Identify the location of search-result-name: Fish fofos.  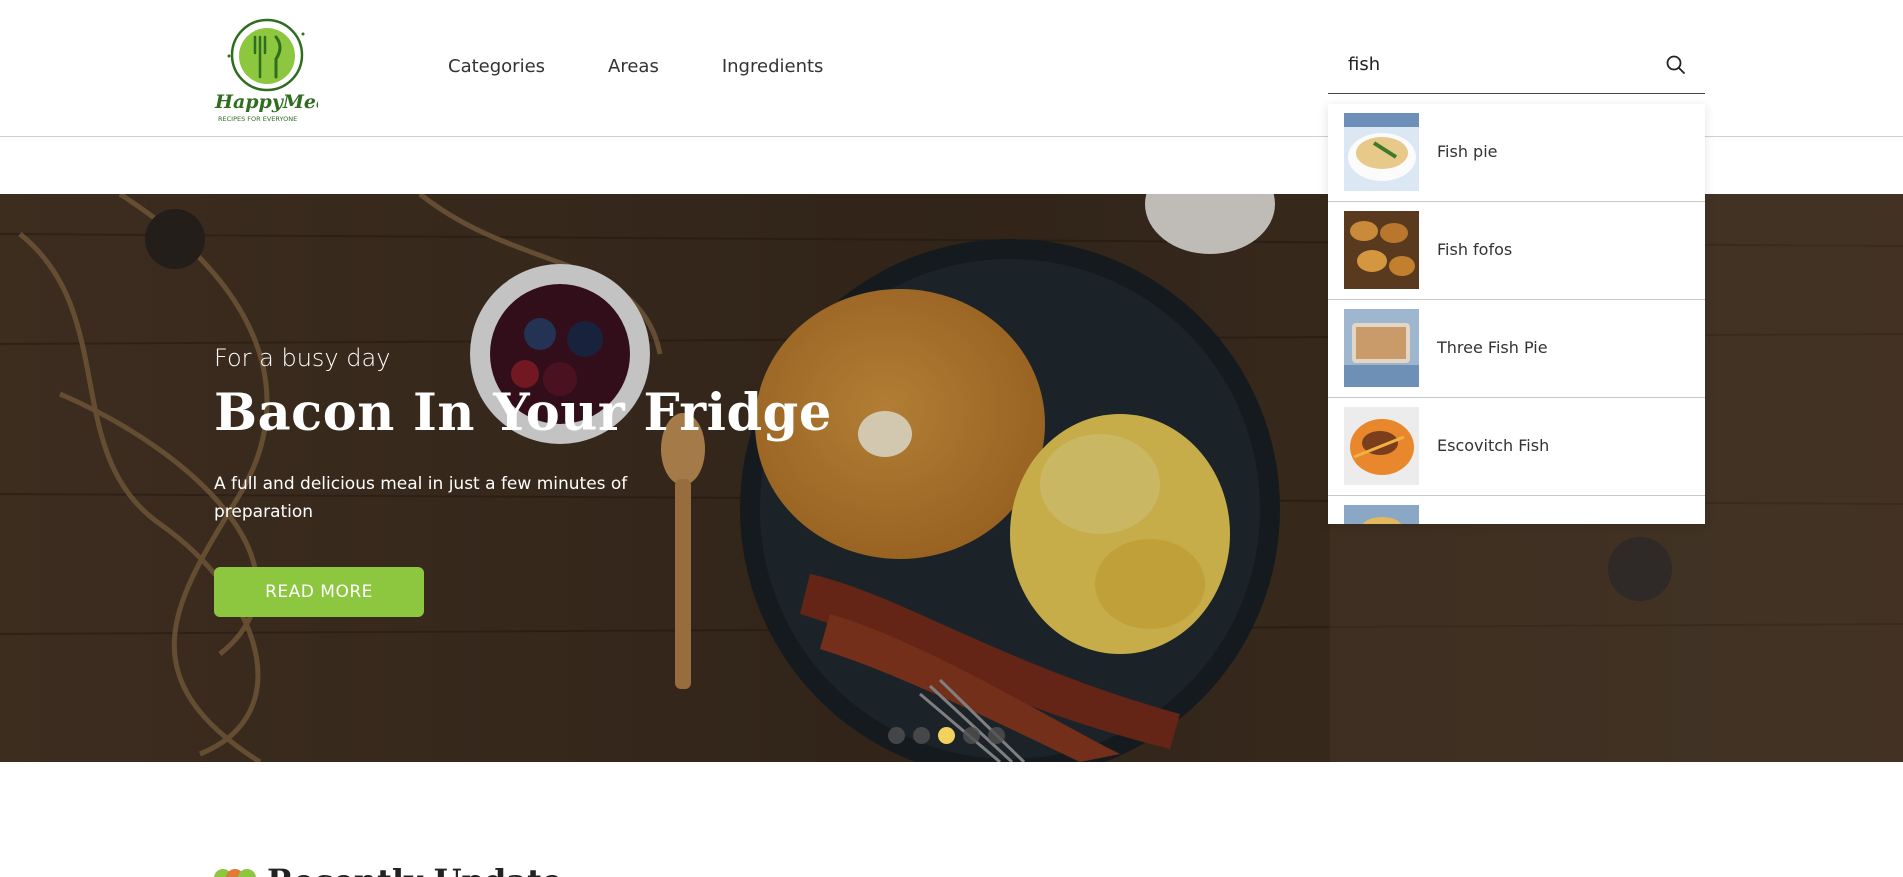
(1475, 249).